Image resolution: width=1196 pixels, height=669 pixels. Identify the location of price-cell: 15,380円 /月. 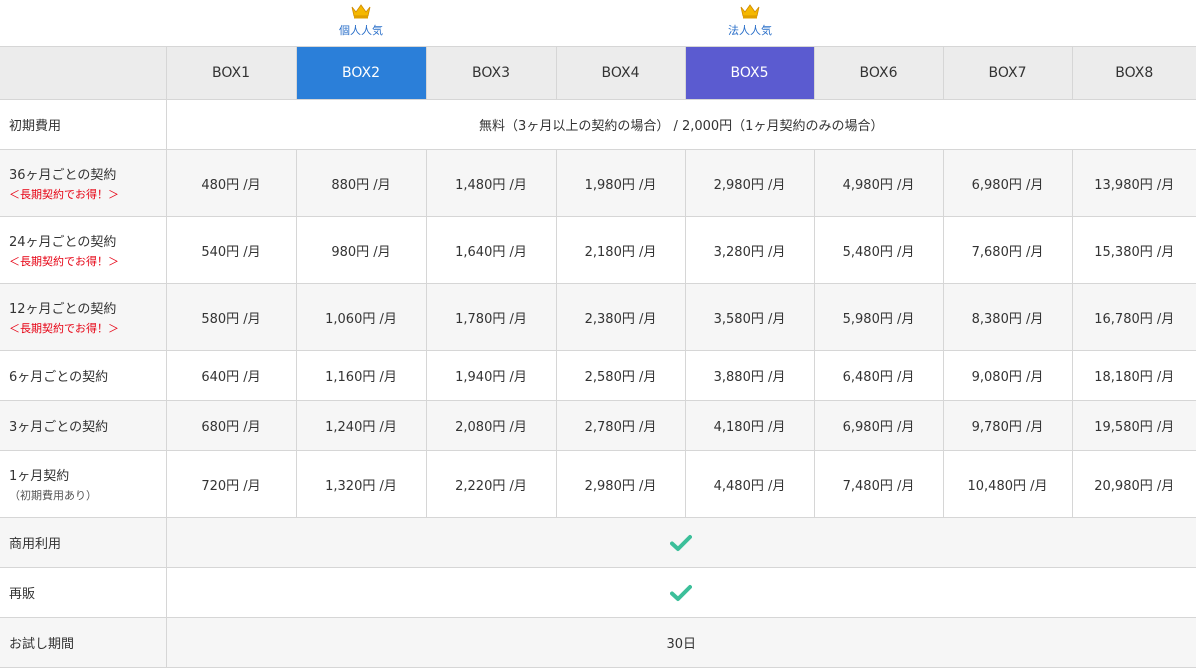
(1133, 250).